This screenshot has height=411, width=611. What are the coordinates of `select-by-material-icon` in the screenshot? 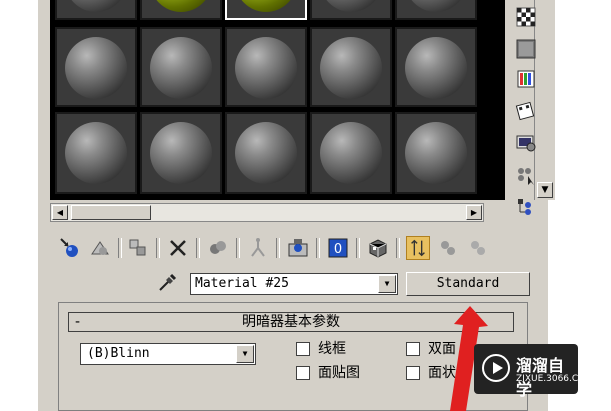 It's located at (526, 175).